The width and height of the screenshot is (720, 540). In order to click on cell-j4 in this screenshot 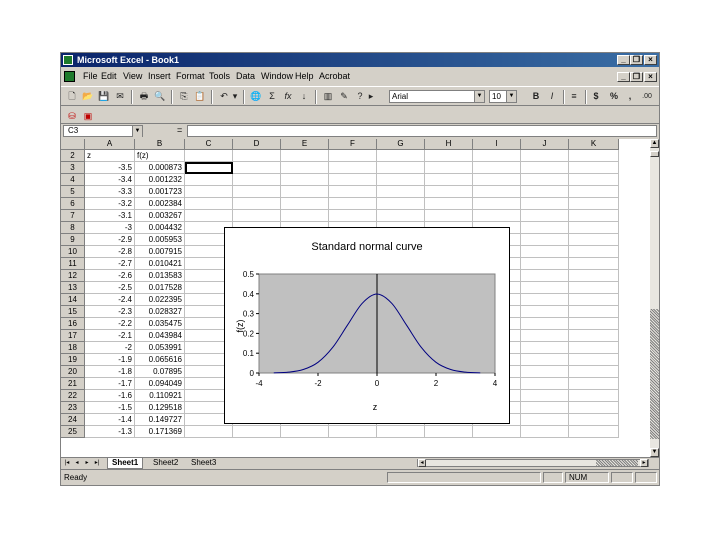, I will do `click(545, 180)`.